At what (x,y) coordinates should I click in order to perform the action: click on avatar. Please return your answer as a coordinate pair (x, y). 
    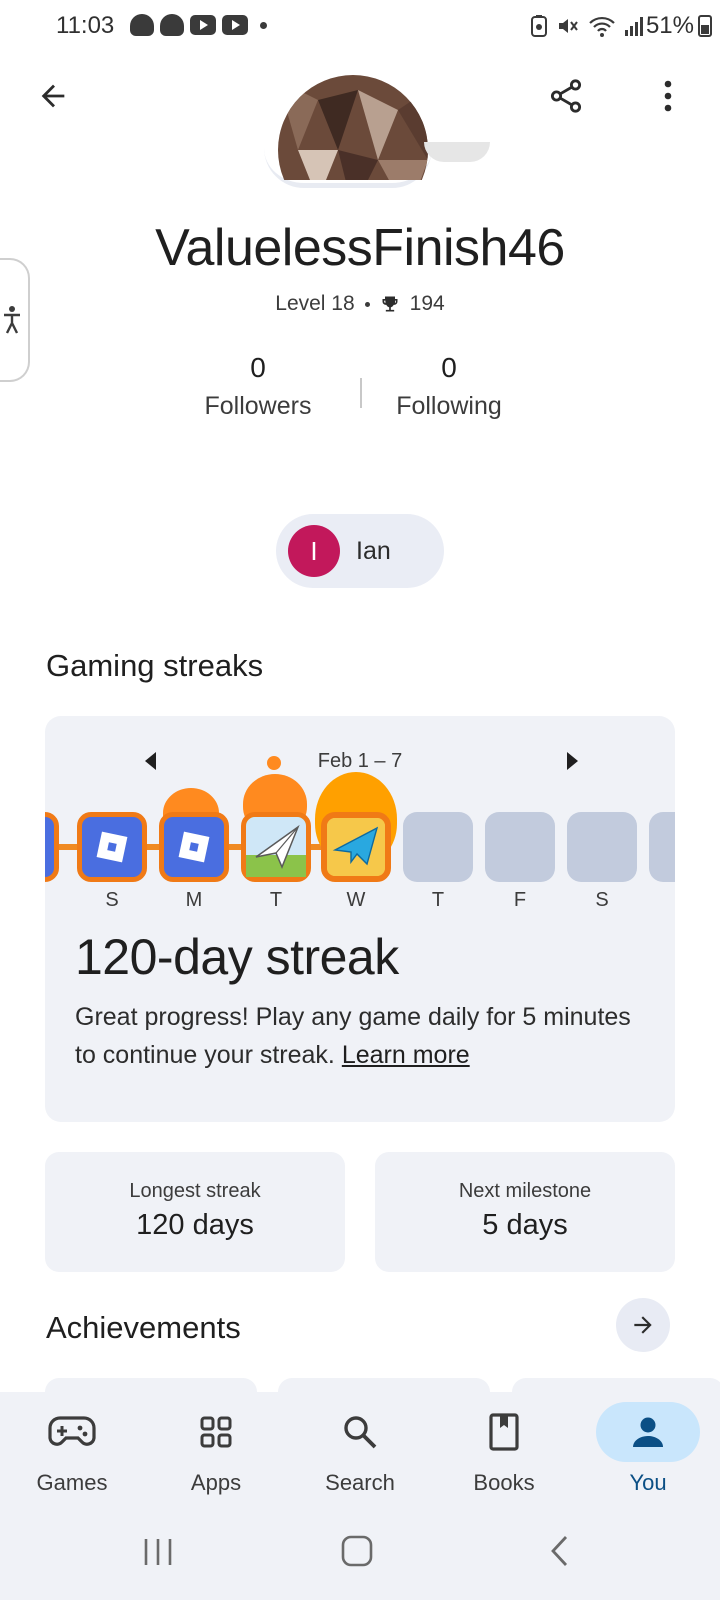
    Looking at the image, I should click on (353, 120).